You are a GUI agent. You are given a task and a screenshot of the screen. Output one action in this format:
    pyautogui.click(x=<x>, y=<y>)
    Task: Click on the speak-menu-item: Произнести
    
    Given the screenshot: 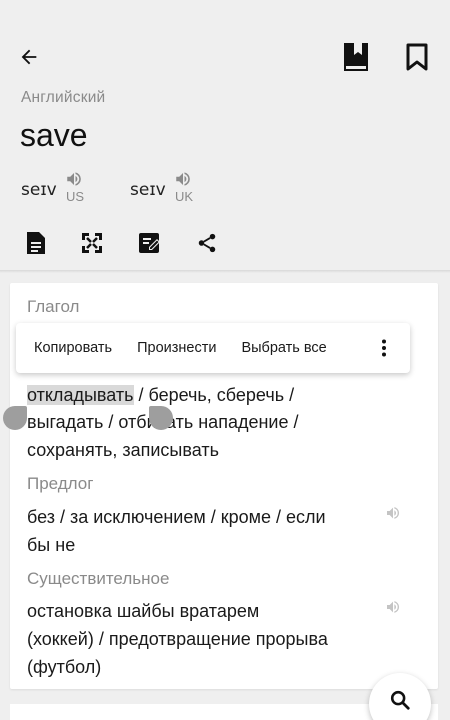 What is the action you would take?
    pyautogui.click(x=176, y=348)
    